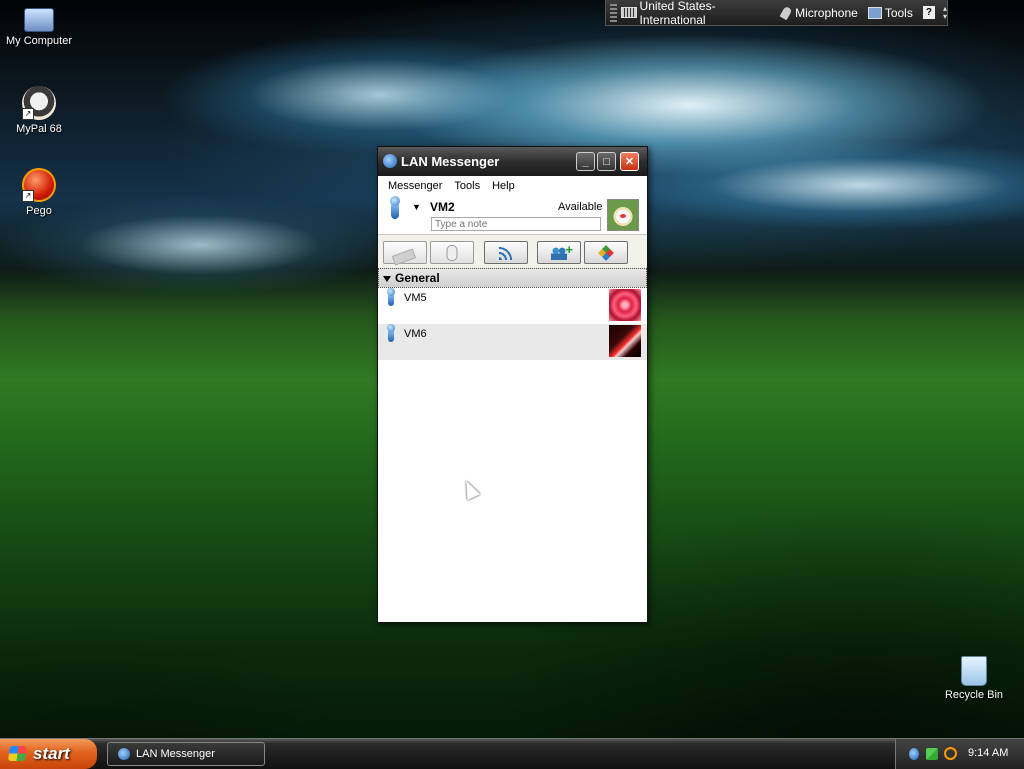 The width and height of the screenshot is (1024, 769). Describe the element at coordinates (988, 753) in the screenshot. I see `clock: 9:14 AM` at that location.